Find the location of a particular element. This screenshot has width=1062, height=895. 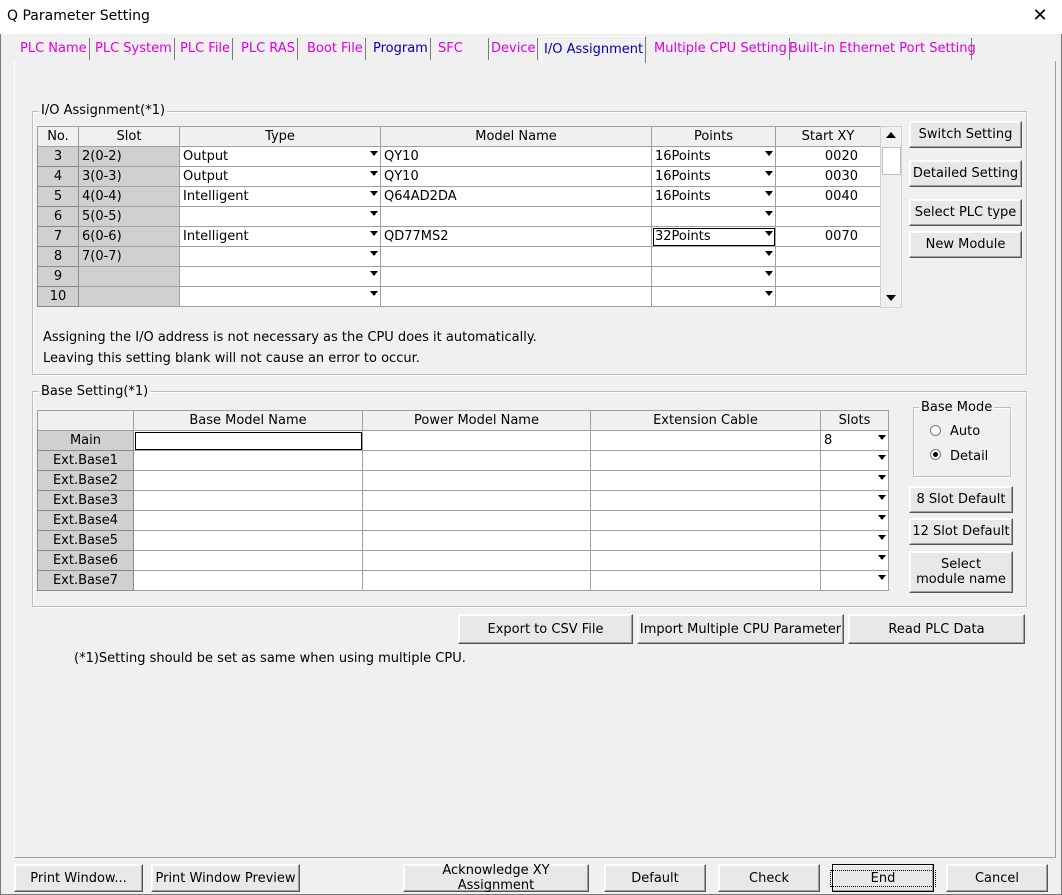

tab-multiple-cpu-setting: Multiple CPU Setting is located at coordinates (721, 49).